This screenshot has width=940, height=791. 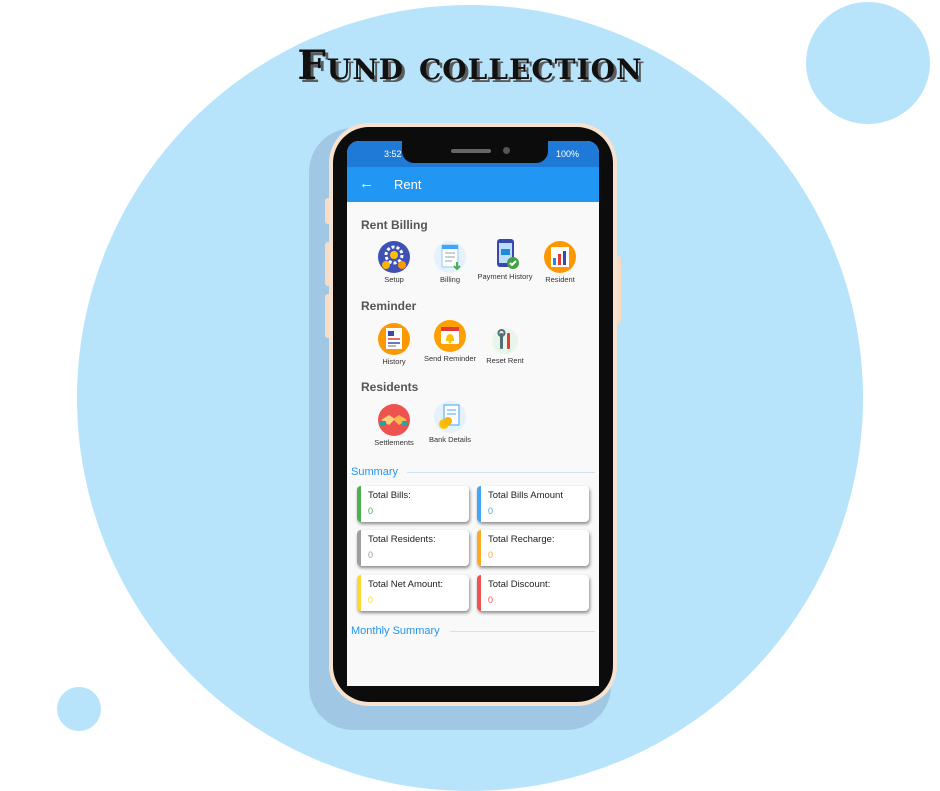 I want to click on reset-rent-button: Reset Rent, so click(x=505, y=346).